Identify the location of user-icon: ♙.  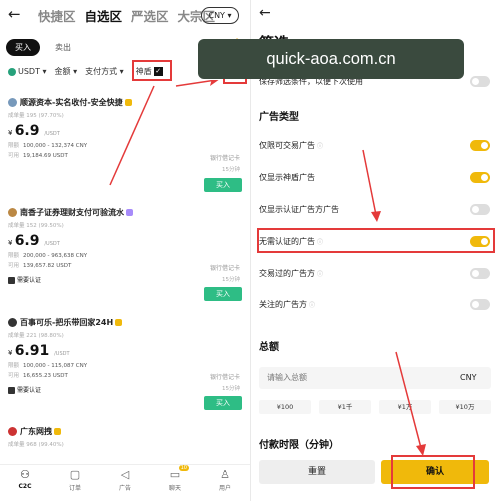
(225, 474).